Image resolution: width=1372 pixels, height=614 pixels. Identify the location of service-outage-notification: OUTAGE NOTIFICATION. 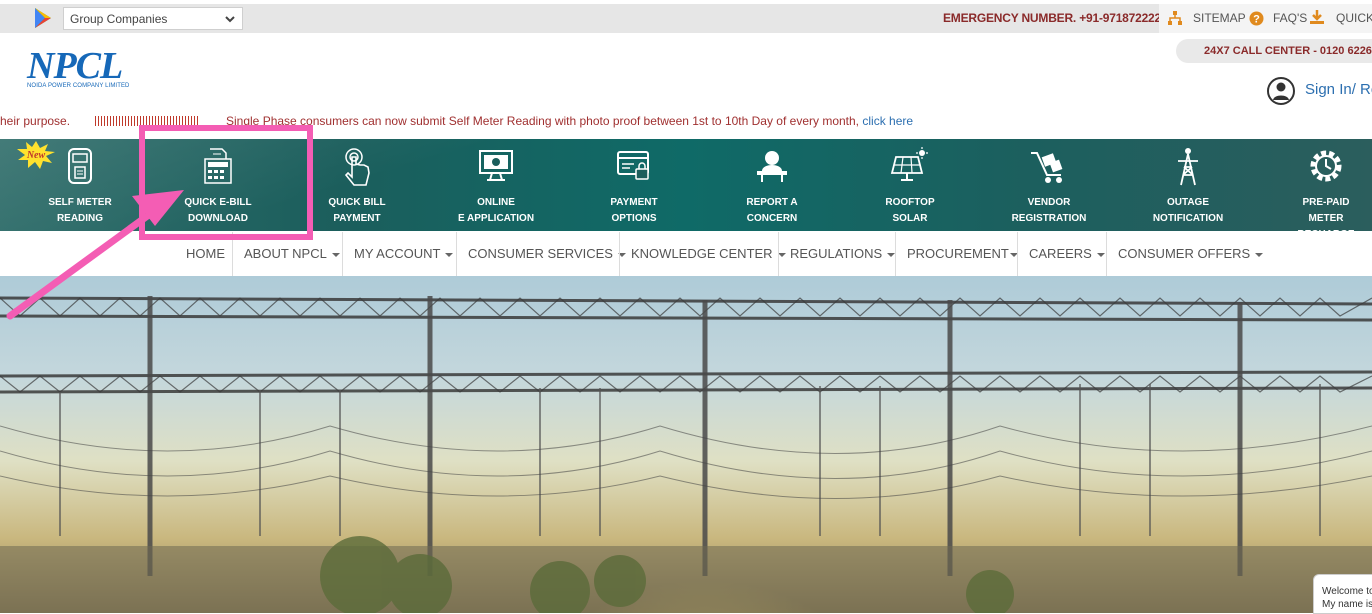
(1188, 185).